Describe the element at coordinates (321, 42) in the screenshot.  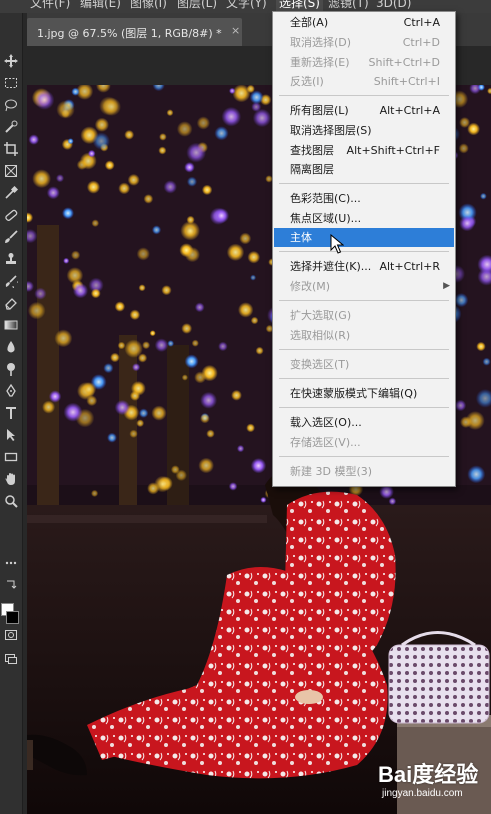
I see `menu-item-label: 取消选择(D)` at that location.